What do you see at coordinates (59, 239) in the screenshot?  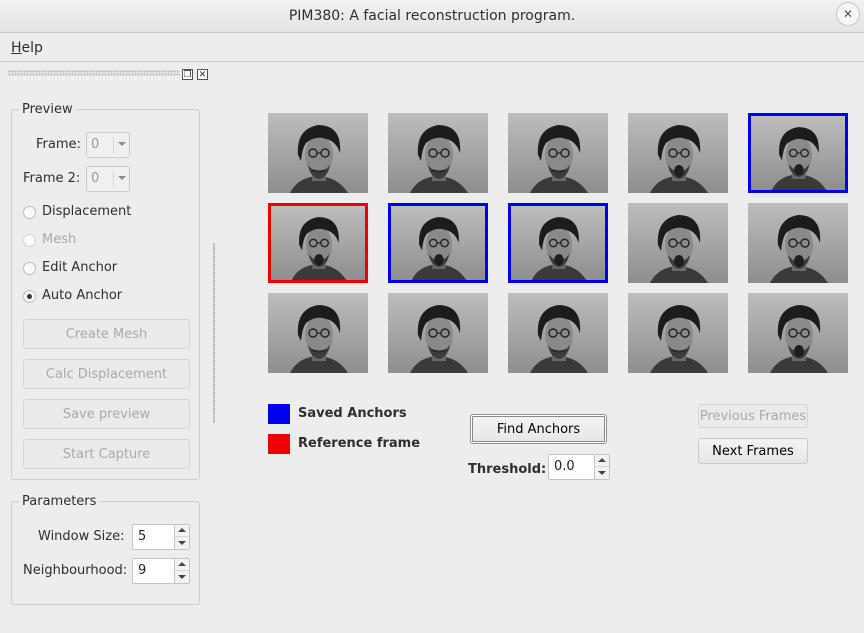 I see `radio-mesh-label: Mesh` at bounding box center [59, 239].